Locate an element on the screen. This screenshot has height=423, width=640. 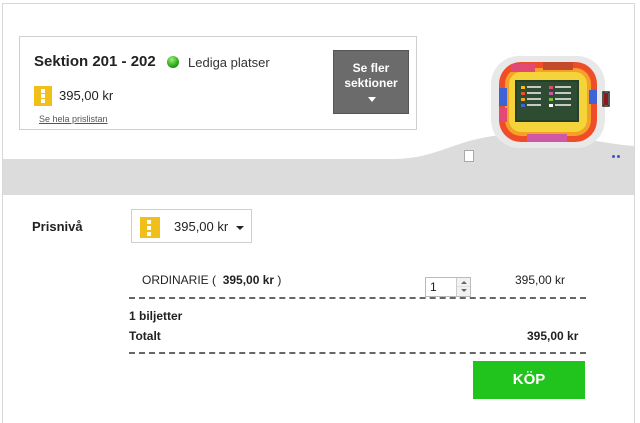
buy-button: KÖP is located at coordinates (529, 380).